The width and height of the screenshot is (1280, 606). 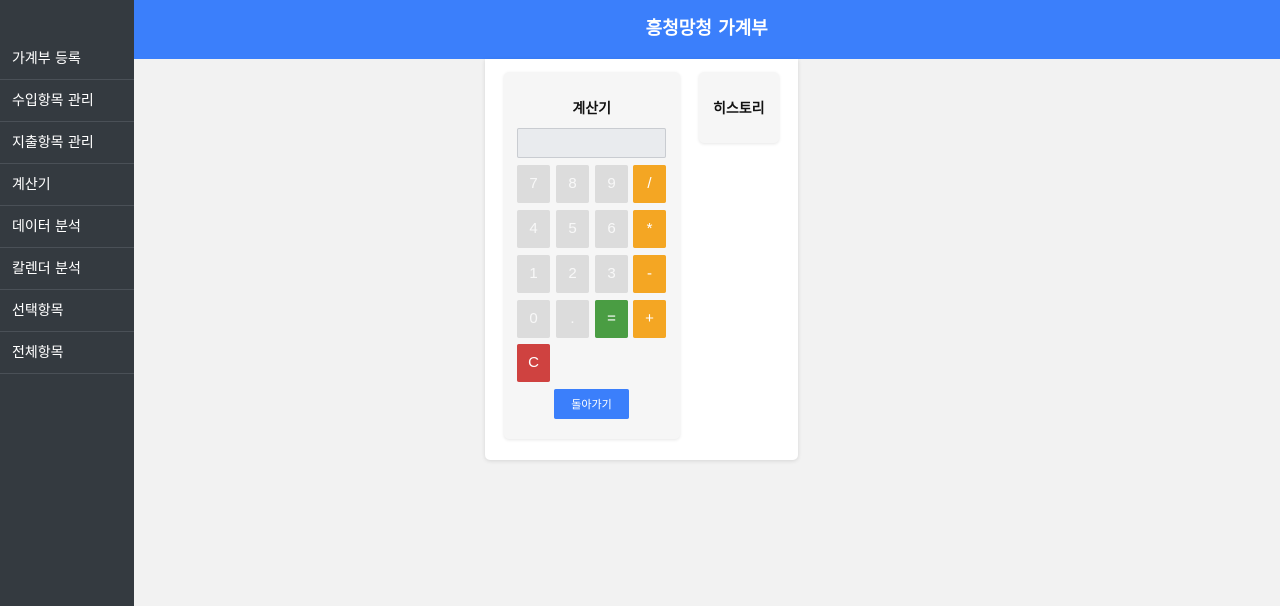 What do you see at coordinates (67, 143) in the screenshot?
I see `sidebar-item-expense-manage: 지출항목 관리` at bounding box center [67, 143].